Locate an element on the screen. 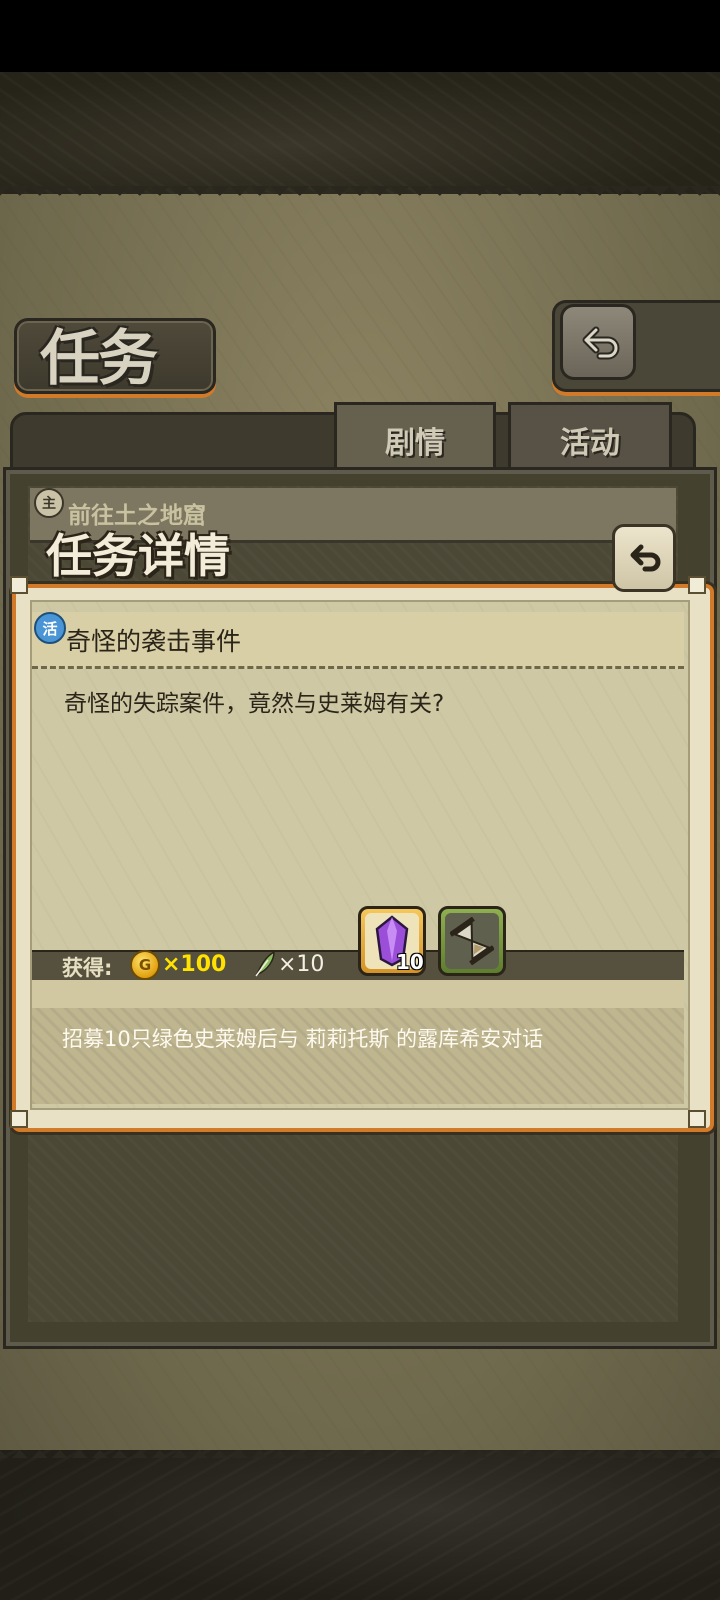 The image size is (720, 1600). back-button is located at coordinates (598, 342).